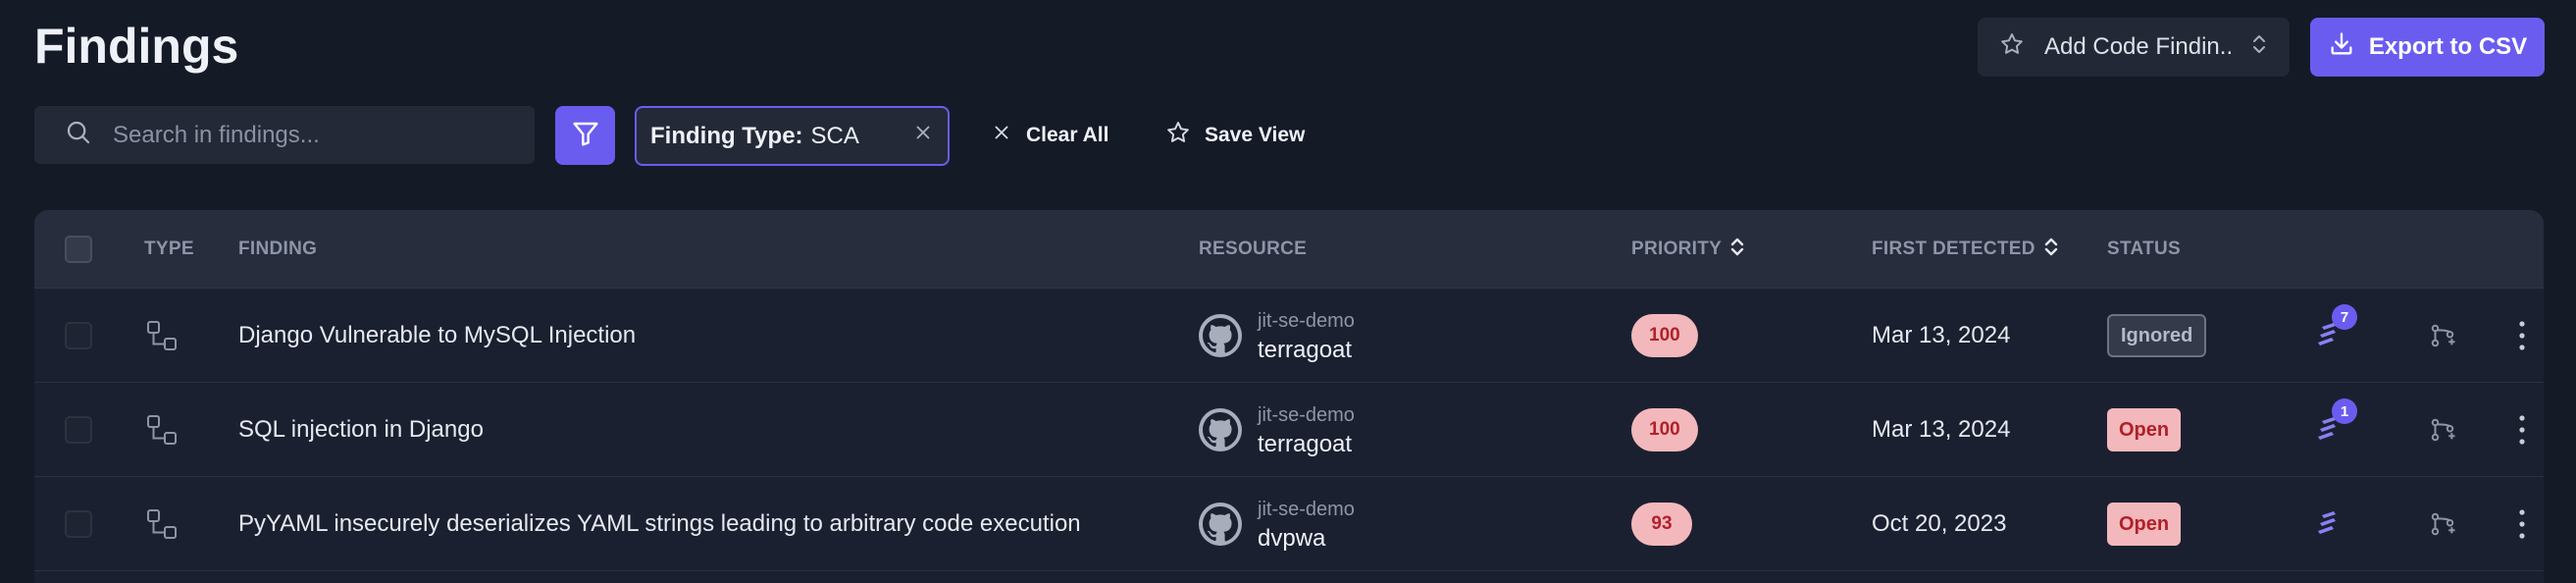 Image resolution: width=2576 pixels, height=583 pixels. What do you see at coordinates (309, 135) in the screenshot?
I see `search-input` at bounding box center [309, 135].